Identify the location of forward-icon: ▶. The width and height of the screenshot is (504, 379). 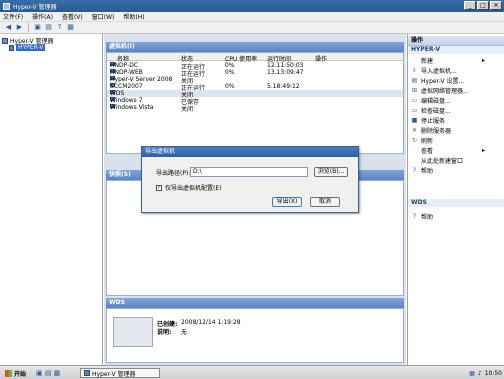
(19, 27).